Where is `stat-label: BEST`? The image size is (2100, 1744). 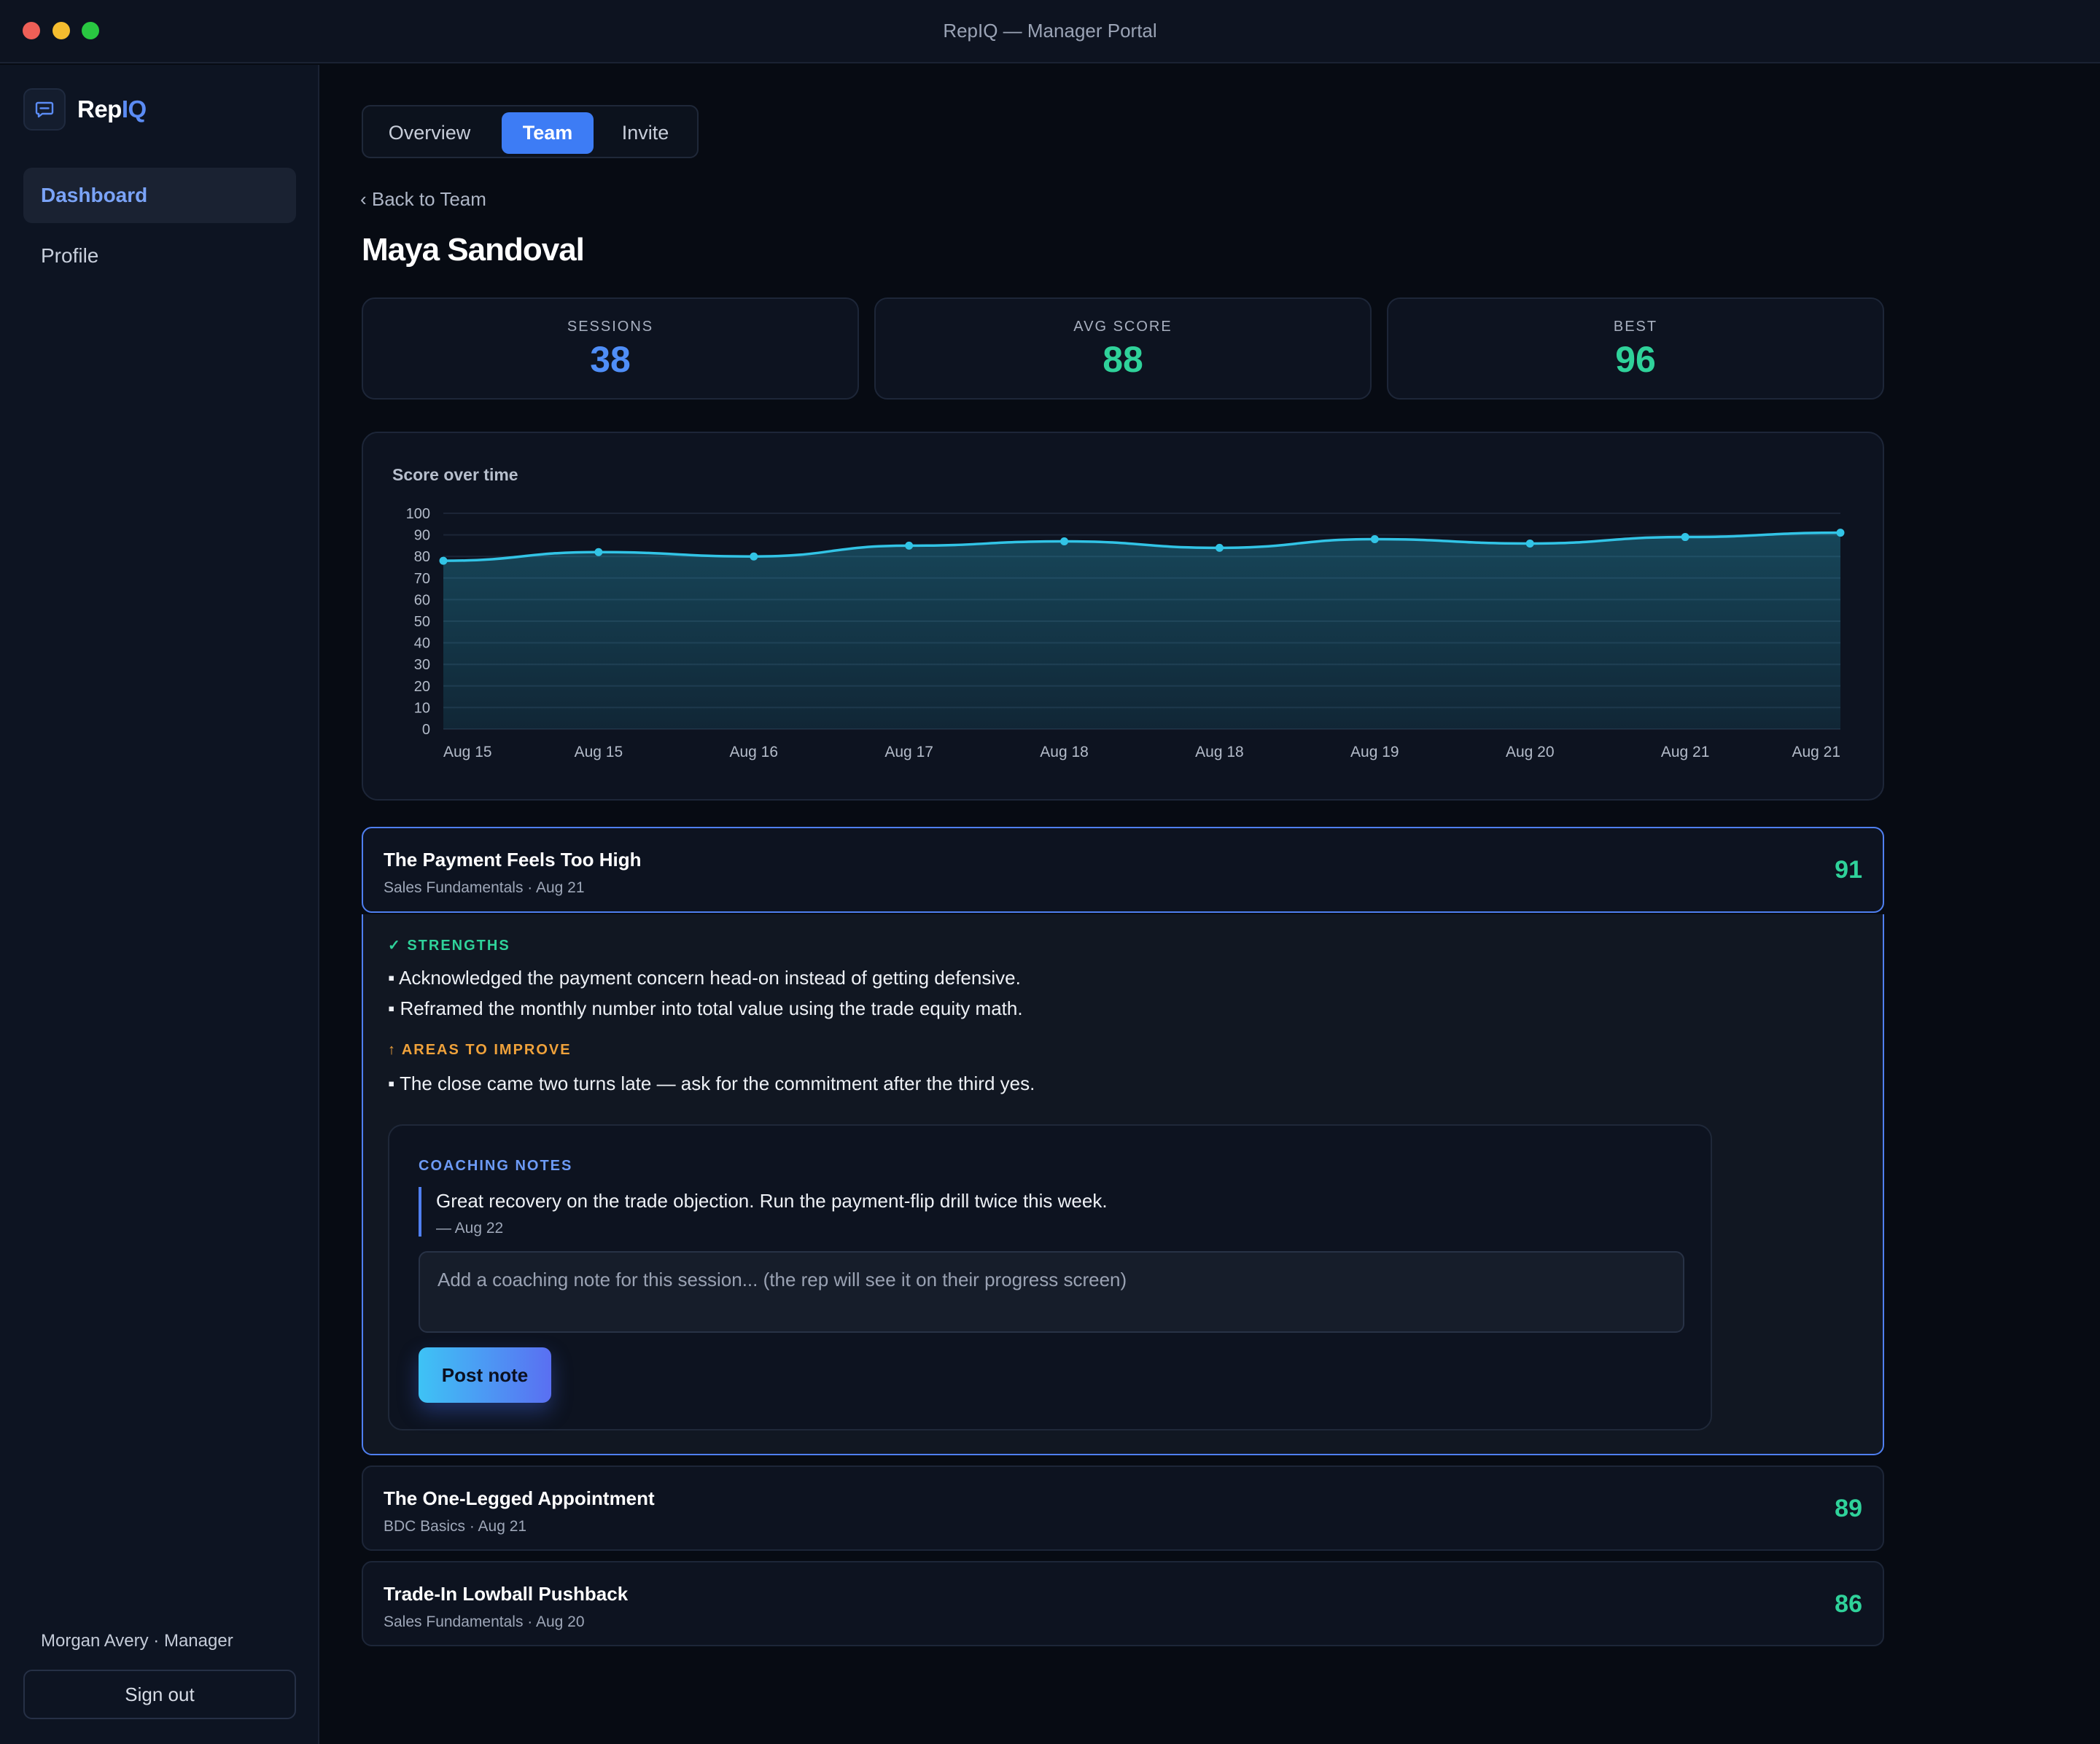
stat-label: BEST is located at coordinates (1635, 327).